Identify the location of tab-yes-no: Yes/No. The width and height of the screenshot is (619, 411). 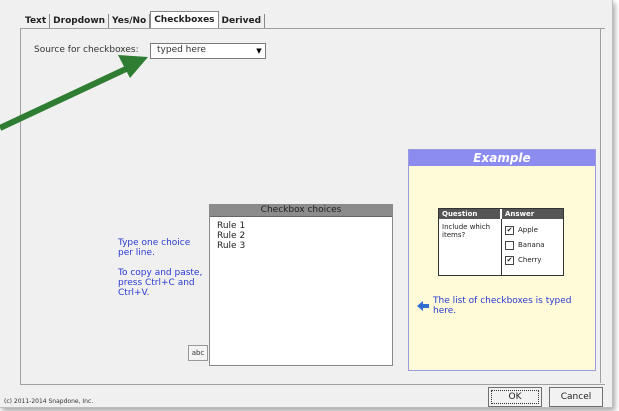
(130, 21).